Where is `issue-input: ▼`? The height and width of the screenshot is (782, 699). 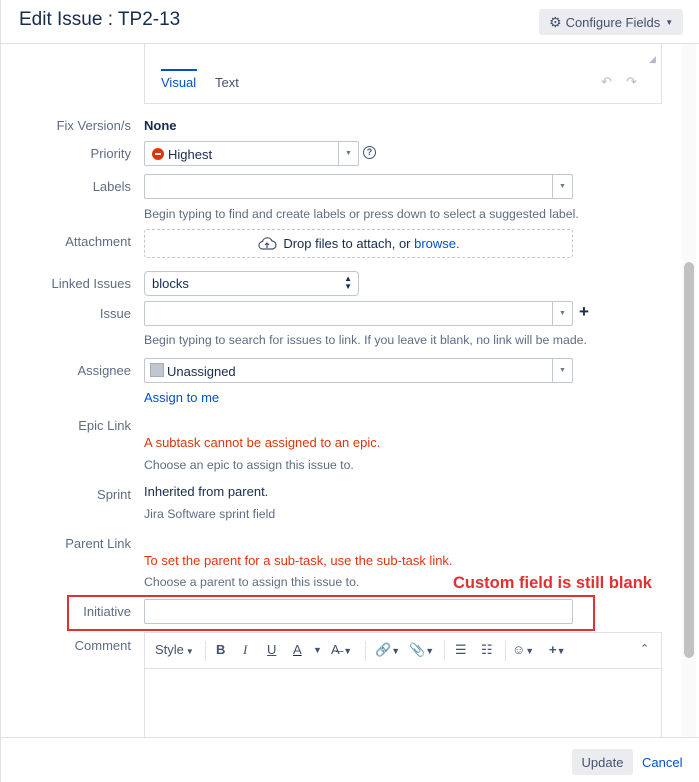 issue-input: ▼ is located at coordinates (358, 313).